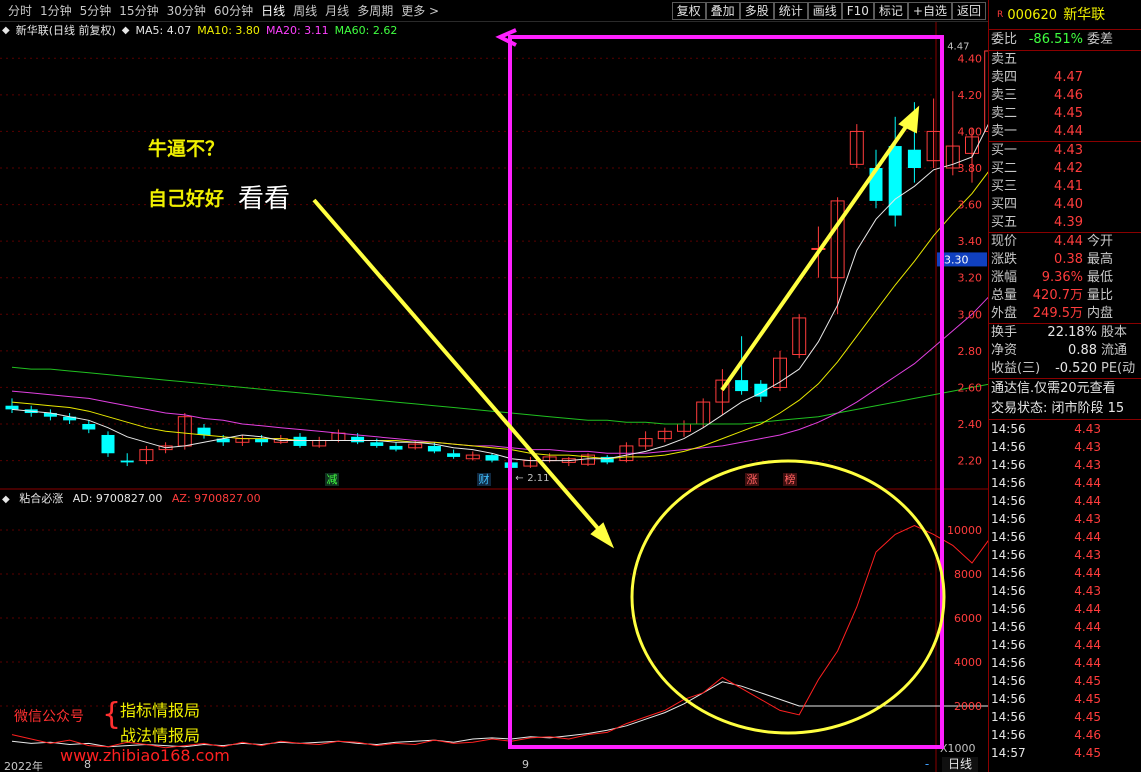 This screenshot has width=1141, height=772. I want to click on action-buttons: 复权 叠加 多股 统计 画线 F10 标记 +自选 返回, so click(828, 11).